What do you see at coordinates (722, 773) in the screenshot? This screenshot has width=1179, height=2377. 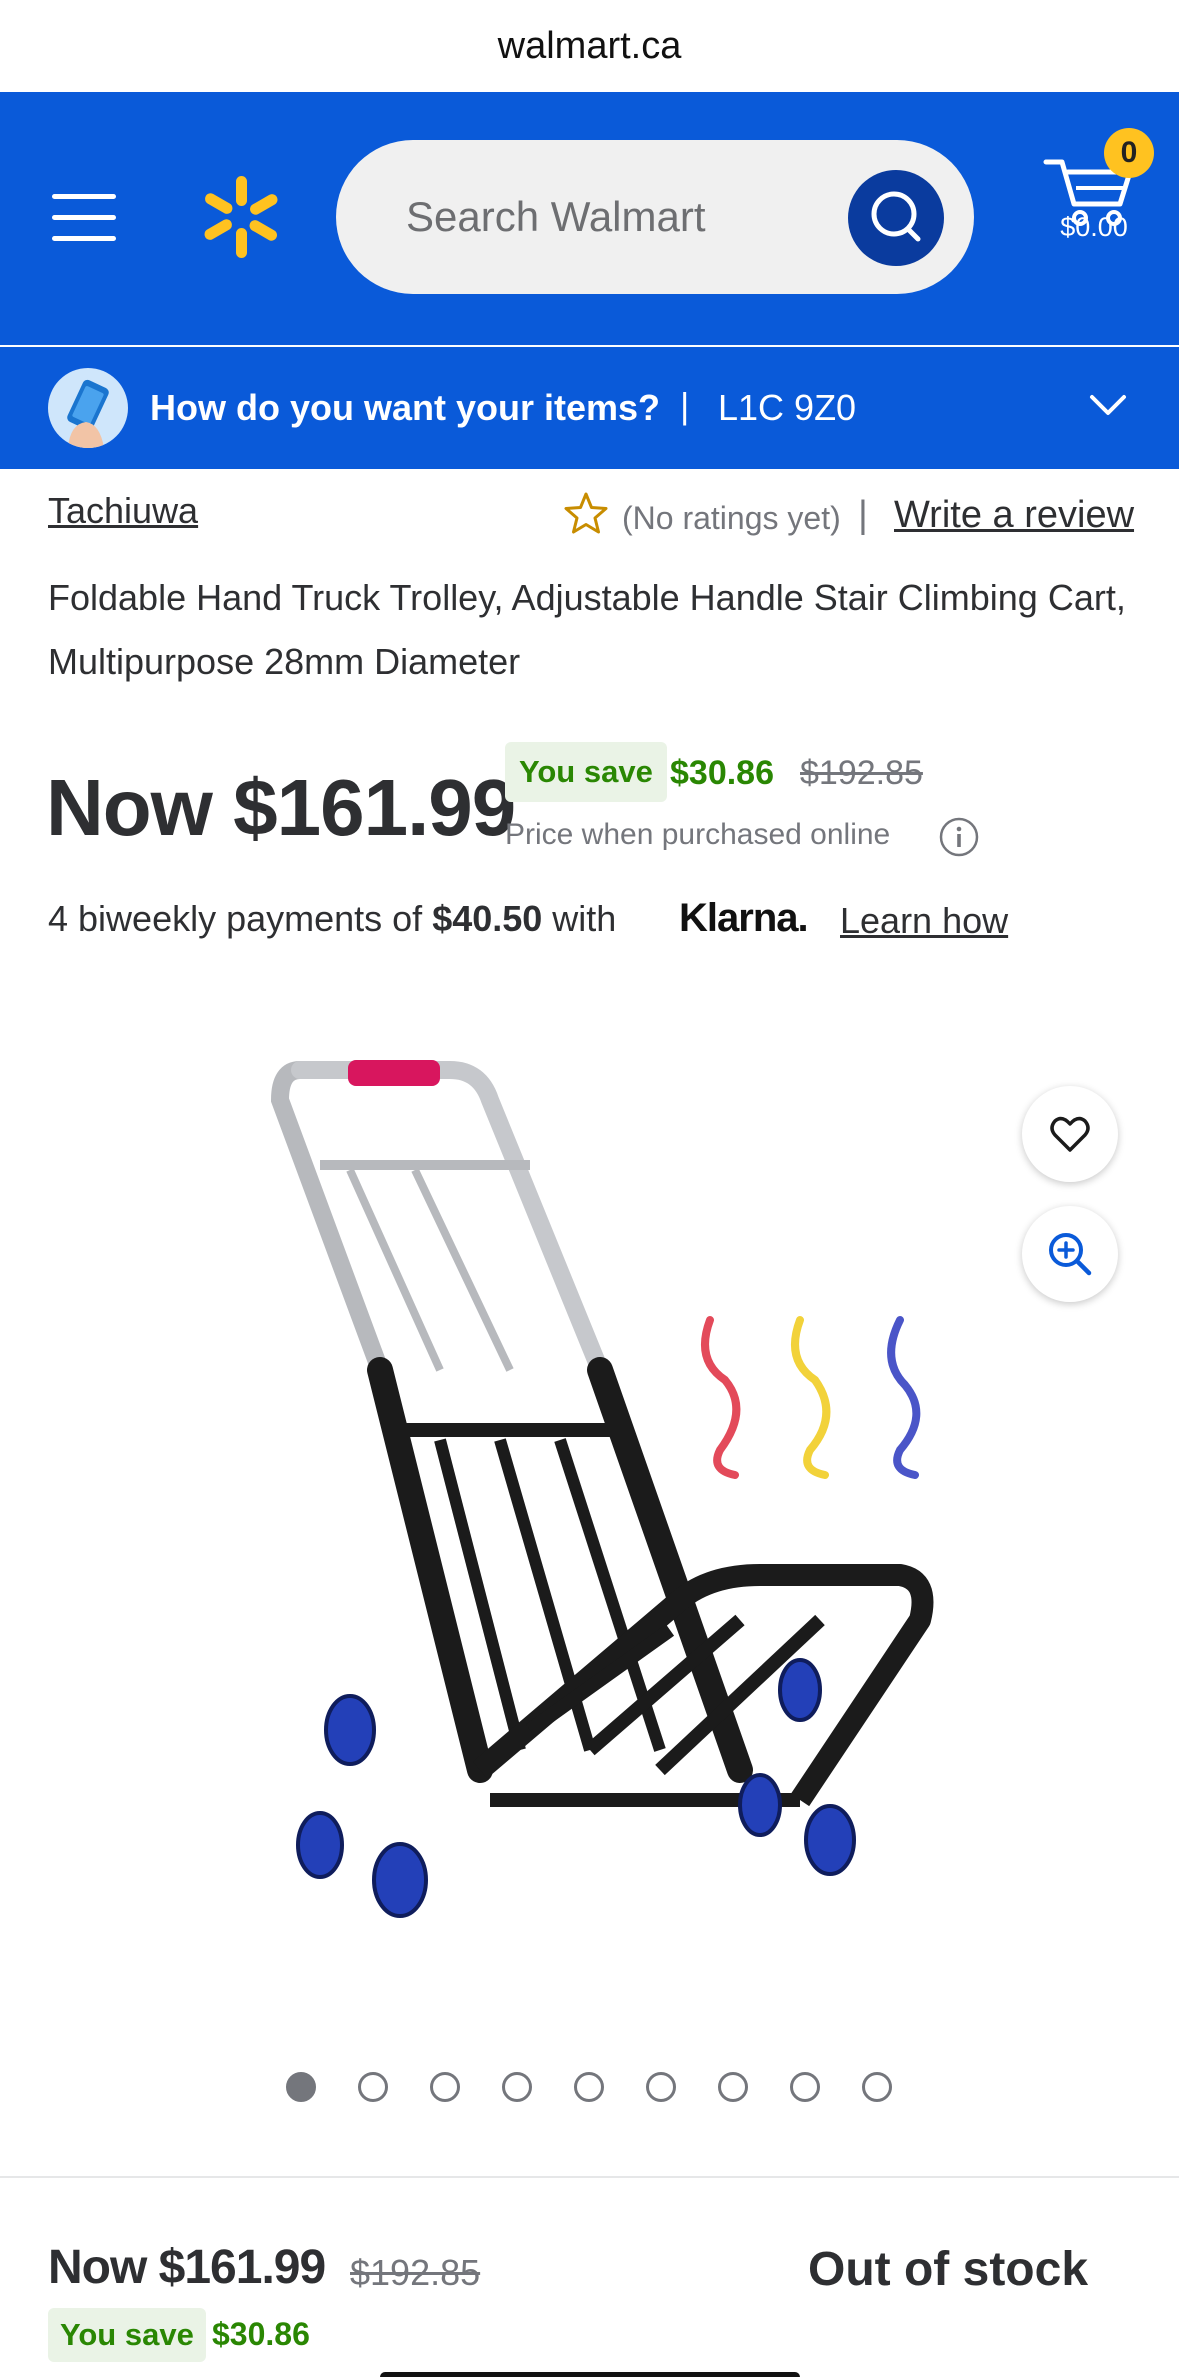 I see `save-amount: $30.86` at bounding box center [722, 773].